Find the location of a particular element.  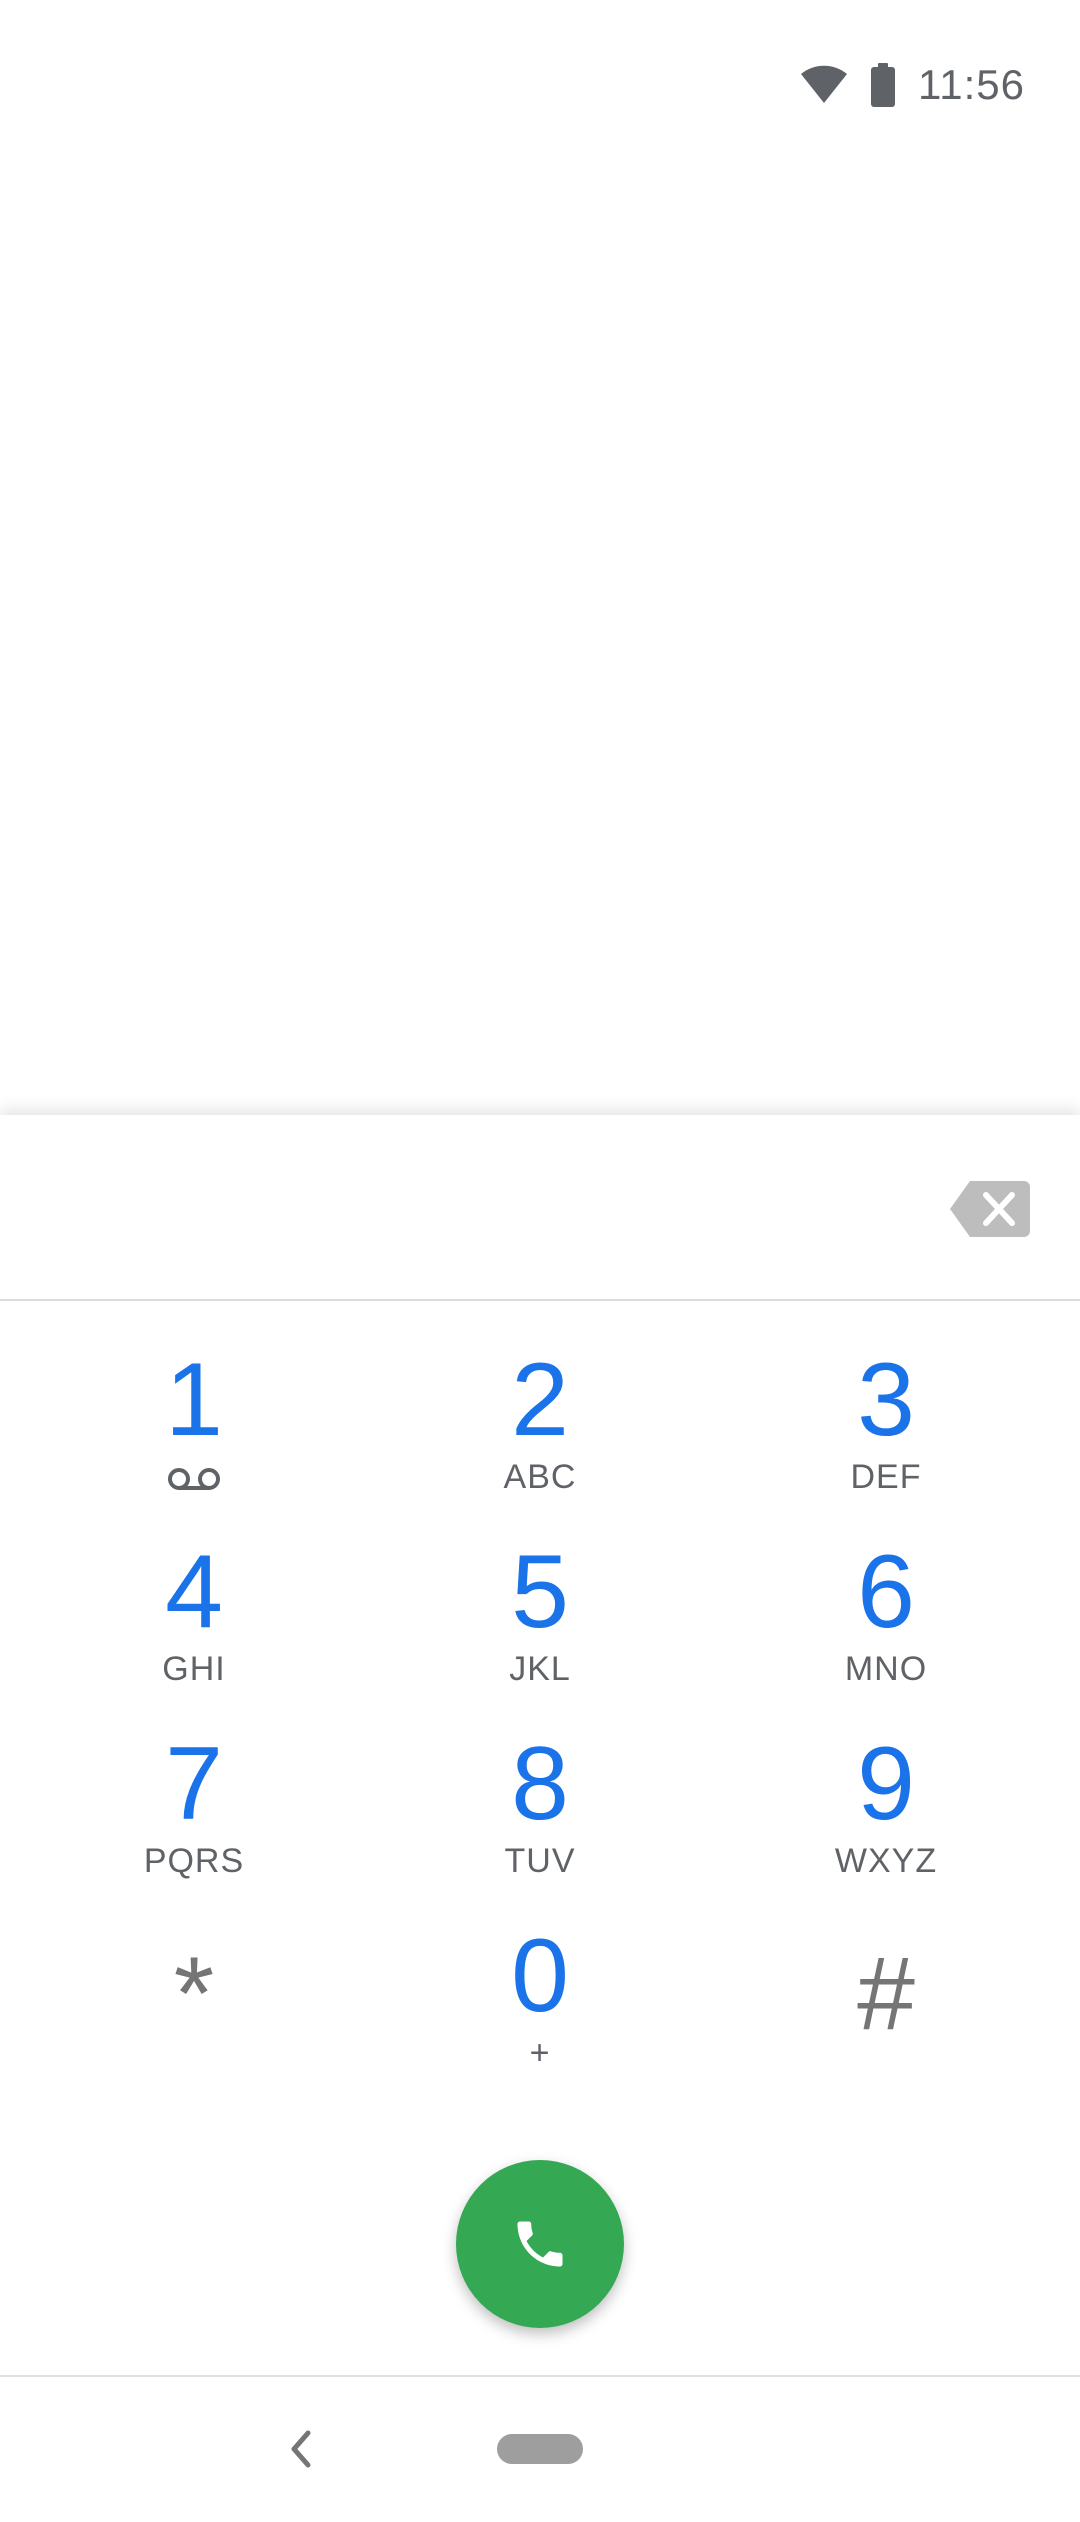

key-digit: 3 is located at coordinates (886, 1400).